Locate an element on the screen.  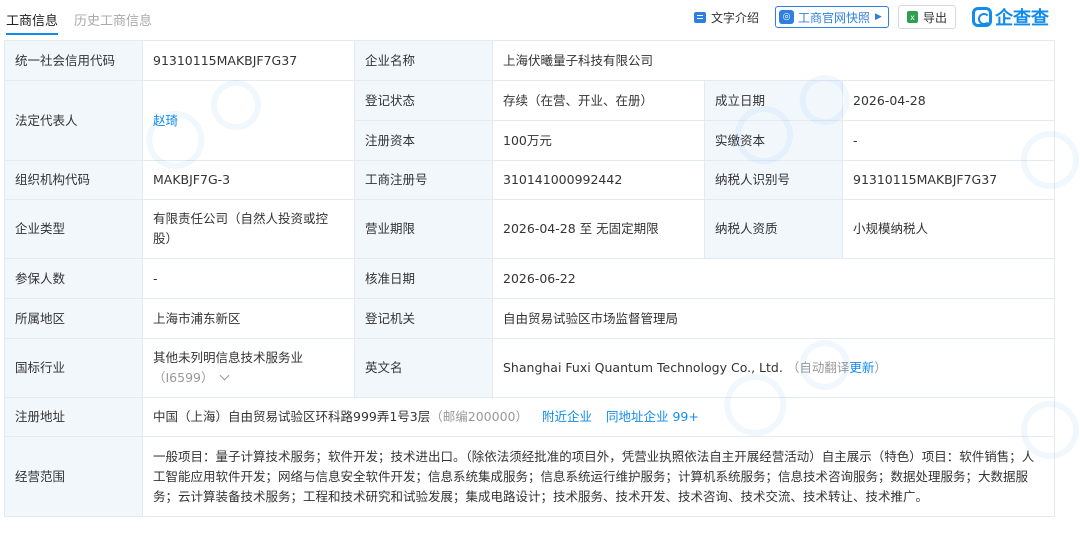
credit-code-label: 统一社会信用代码 is located at coordinates (73, 60).